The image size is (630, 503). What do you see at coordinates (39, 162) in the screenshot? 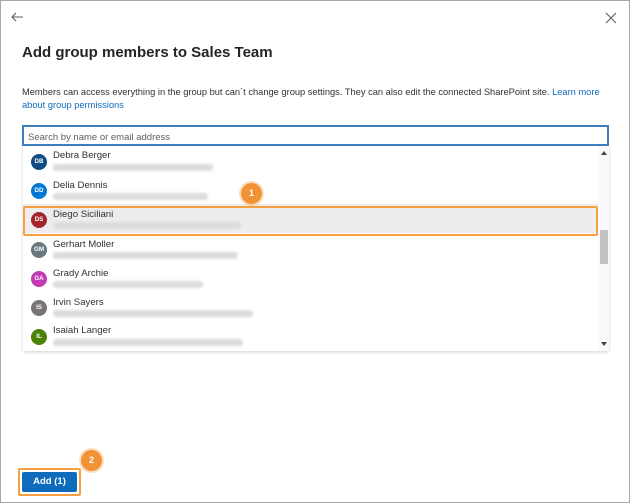
I see `avatar: DB` at bounding box center [39, 162].